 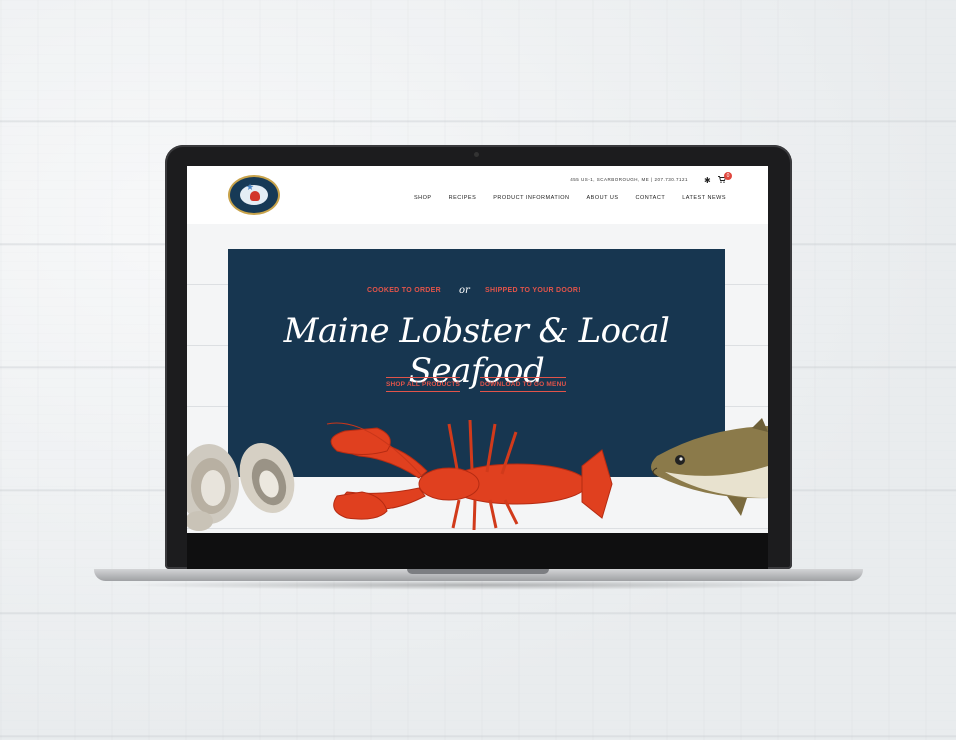 I want to click on laptop-chin, so click(x=477, y=551).